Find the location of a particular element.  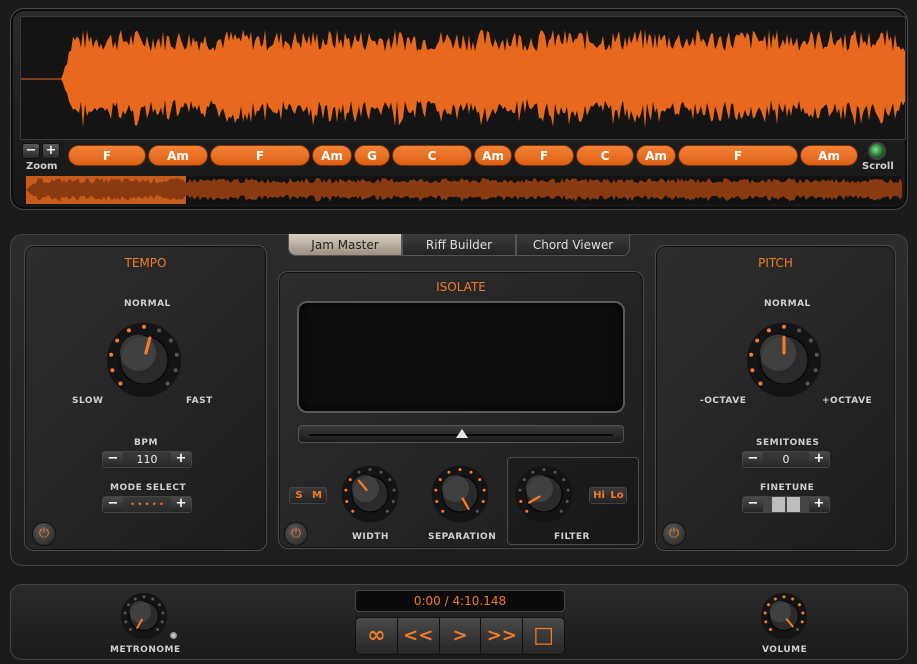

pitch-power-button: ⏻ is located at coordinates (674, 534).